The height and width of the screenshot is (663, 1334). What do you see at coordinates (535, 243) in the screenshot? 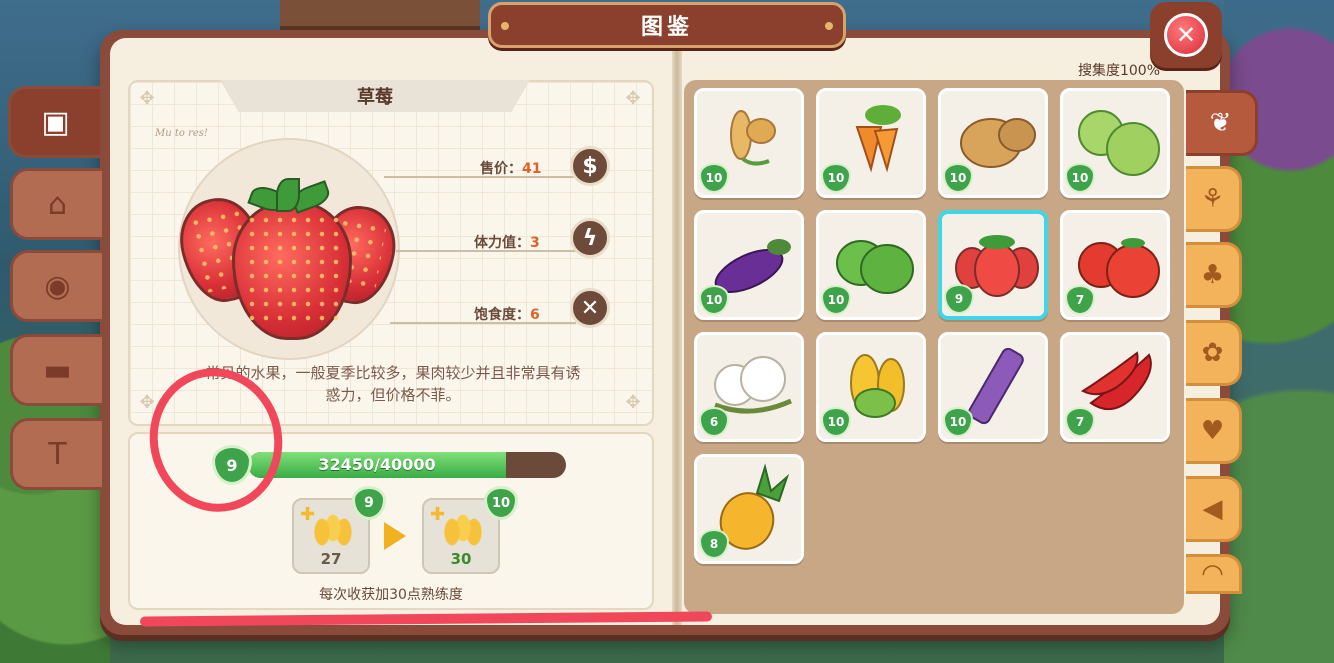
I see `stat-stamina-value: 3` at bounding box center [535, 243].